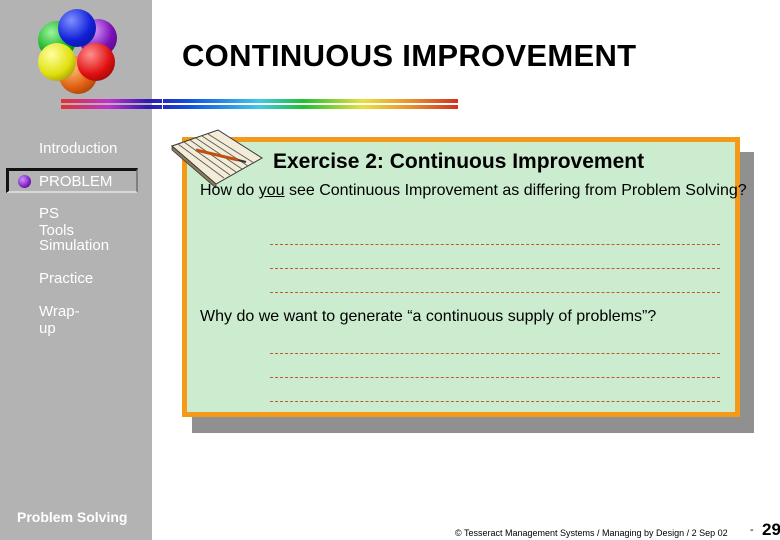 The image size is (780, 540). Describe the element at coordinates (72, 517) in the screenshot. I see `footer-section-label: Problem Solving` at that location.